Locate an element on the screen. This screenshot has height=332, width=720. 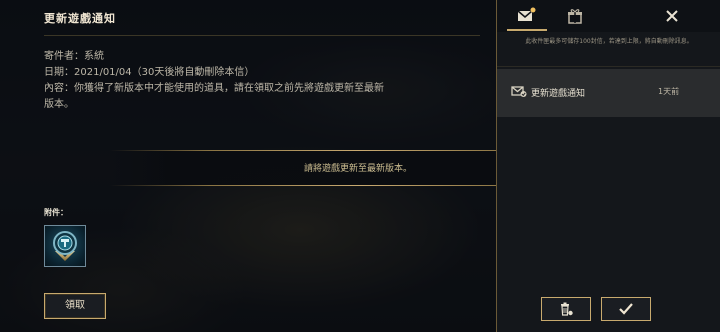
claim-button: 領取 is located at coordinates (75, 306).